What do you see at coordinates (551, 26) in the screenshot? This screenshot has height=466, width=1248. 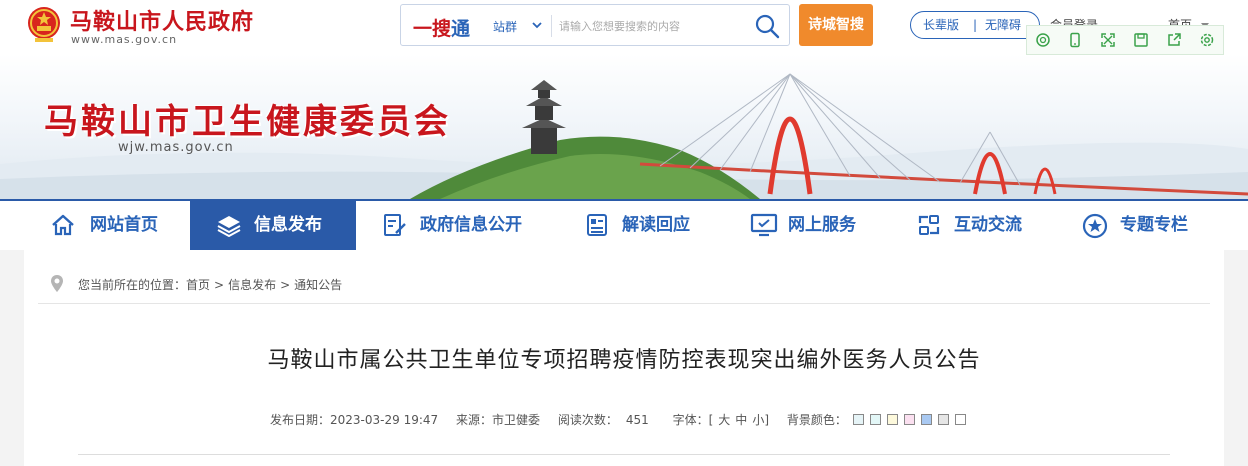 I see `search-divider` at bounding box center [551, 26].